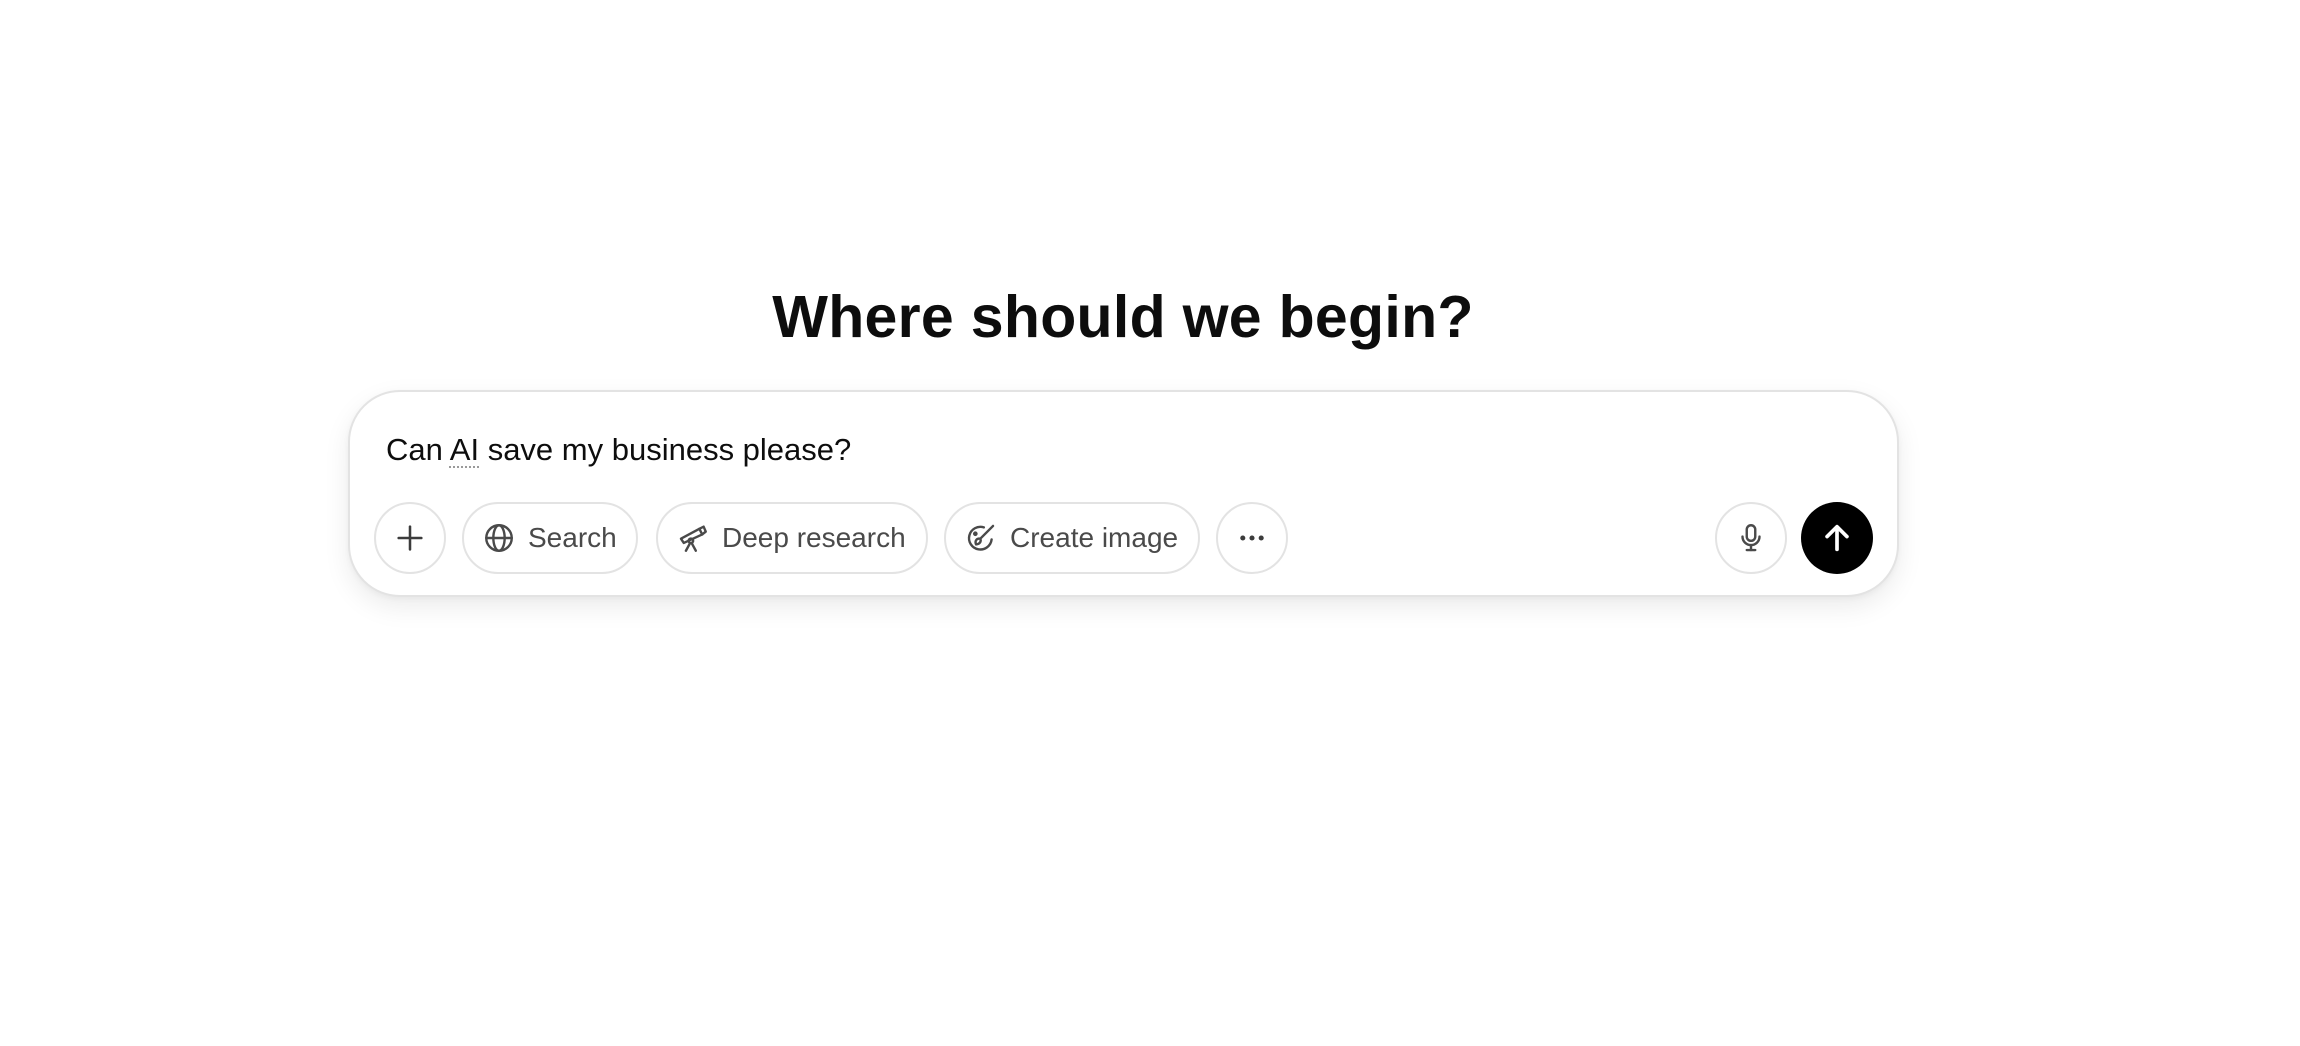 This screenshot has width=2300, height=1046. What do you see at coordinates (418, 449) in the screenshot?
I see `prompt-text-start: Can` at bounding box center [418, 449].